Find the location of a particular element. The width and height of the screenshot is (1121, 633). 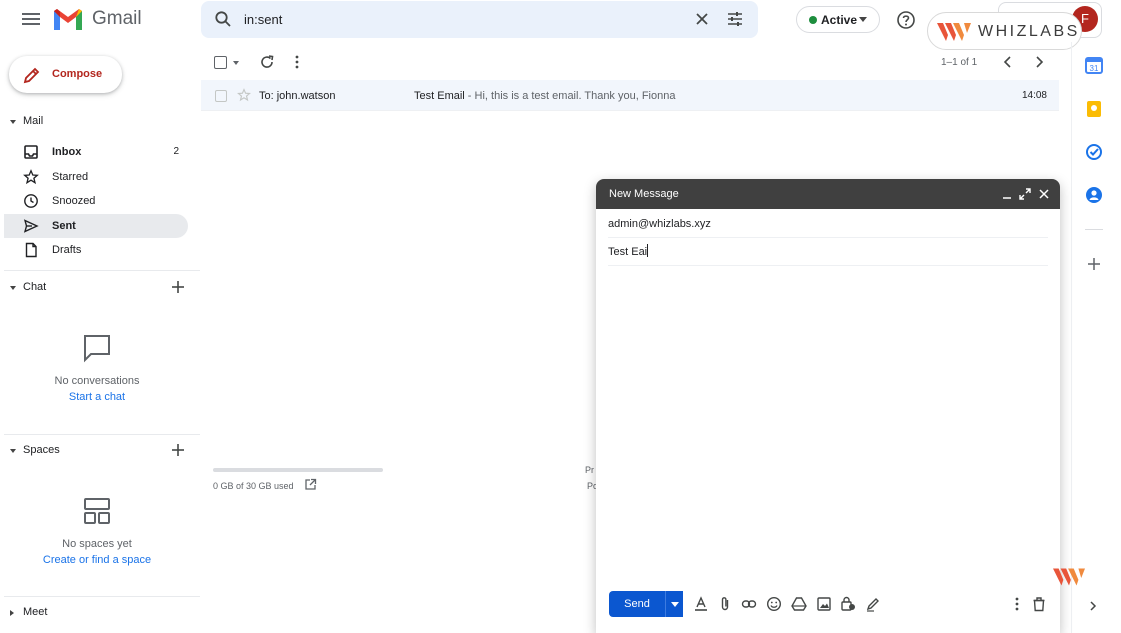

subject-field is located at coordinates (828, 252).